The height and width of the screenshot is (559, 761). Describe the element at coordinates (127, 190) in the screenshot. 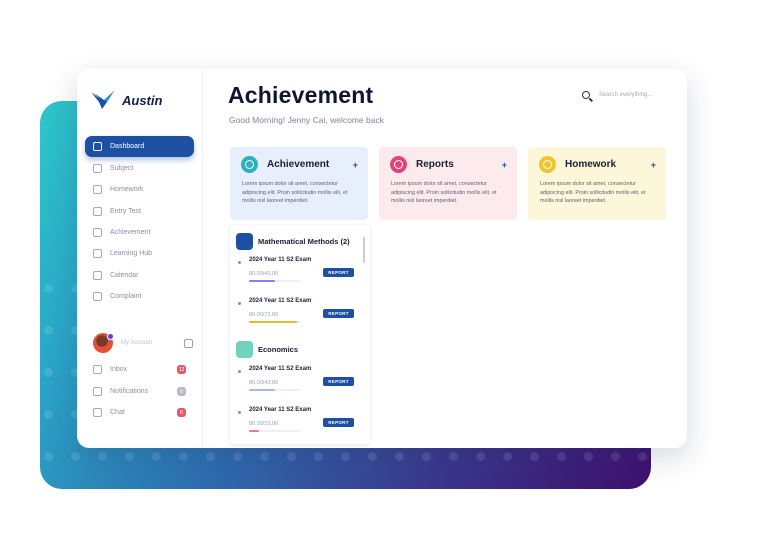

I see `sidebar-item-label: Homework` at that location.